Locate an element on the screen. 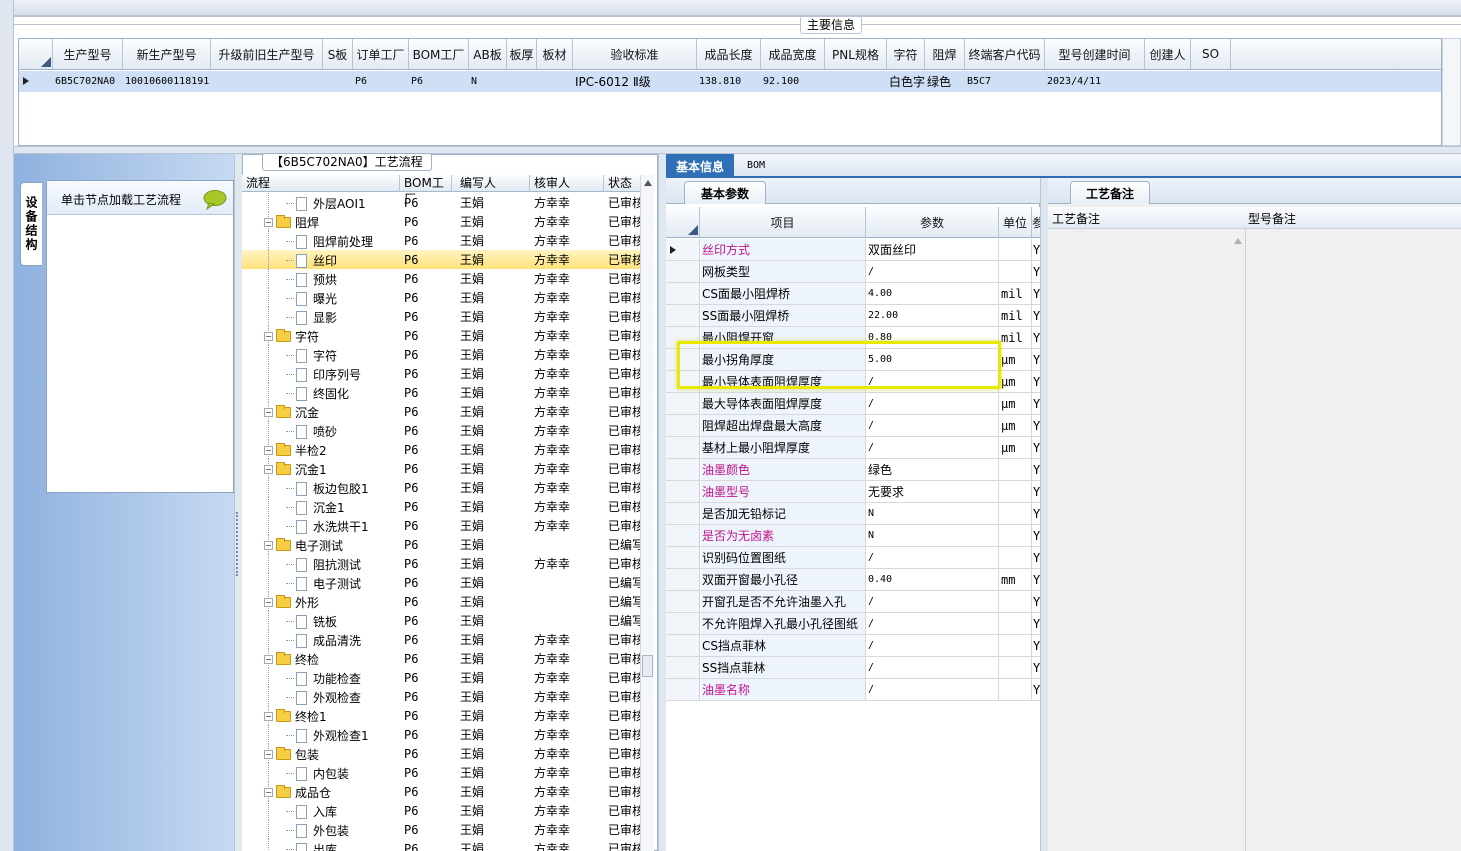  tree-row: 阻抗测试 P6 王娟 方幸幸 已审核 is located at coordinates (447, 563).